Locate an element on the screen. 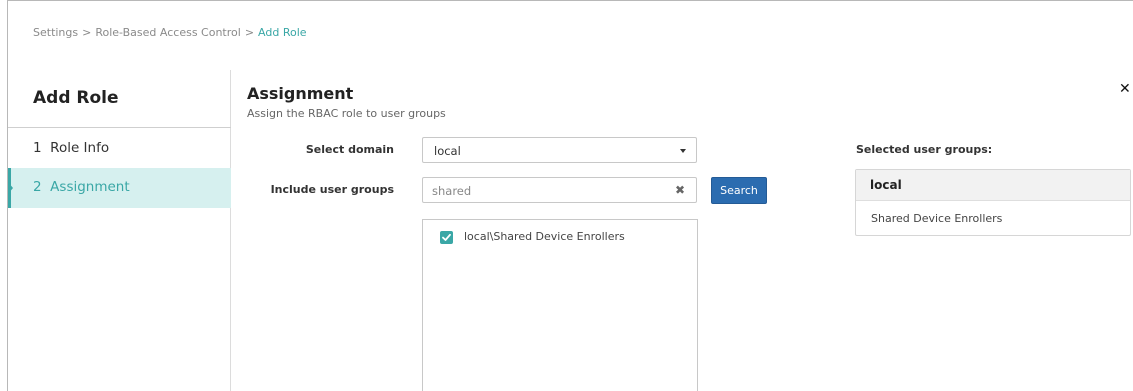 This screenshot has width=1133, height=391. selected-groups-panel: local Shared Device Enrollers is located at coordinates (993, 202).